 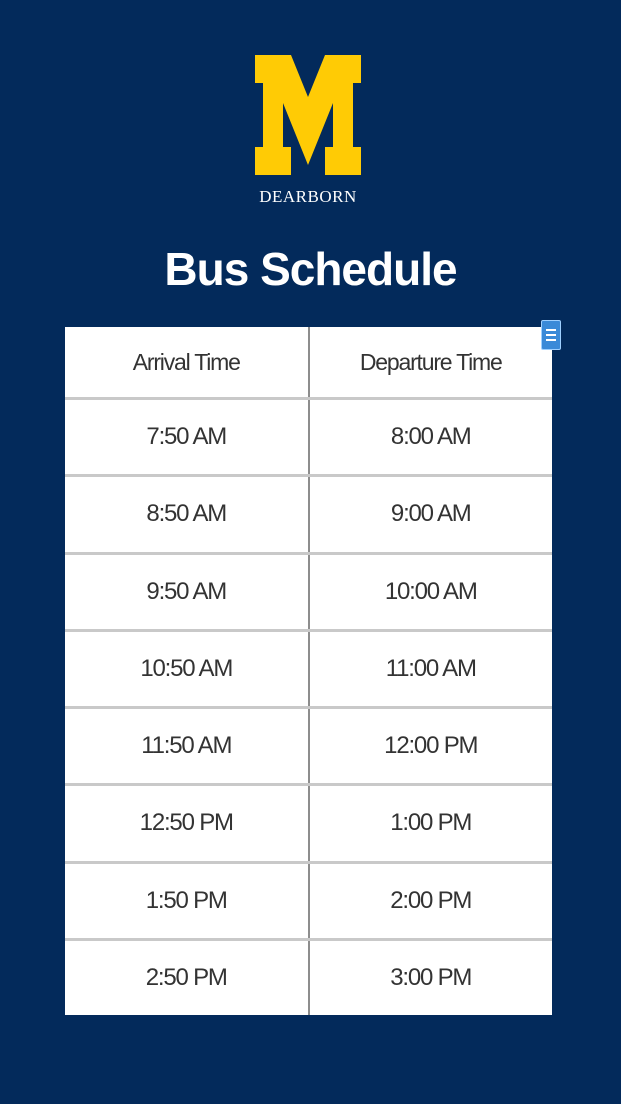 What do you see at coordinates (187, 747) in the screenshot?
I see `arrival-time-cell: 11:50 AM` at bounding box center [187, 747].